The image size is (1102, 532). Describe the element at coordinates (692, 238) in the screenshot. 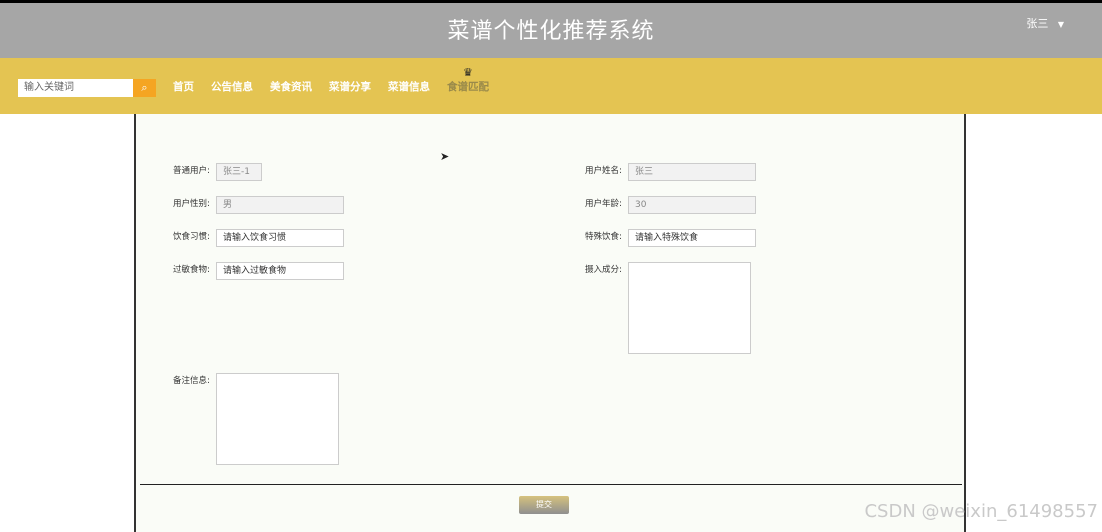

I see `special-diet-input: 请输入特殊饮食` at that location.